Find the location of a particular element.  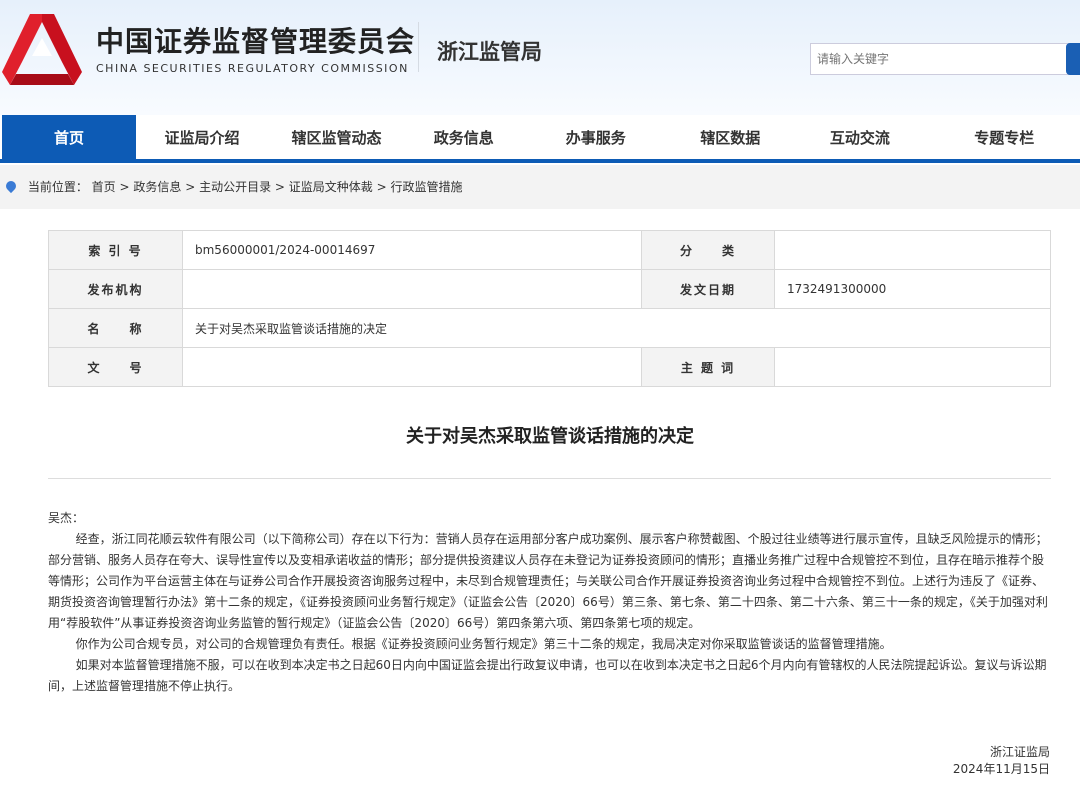

csrc-logo-icon is located at coordinates (42, 49).